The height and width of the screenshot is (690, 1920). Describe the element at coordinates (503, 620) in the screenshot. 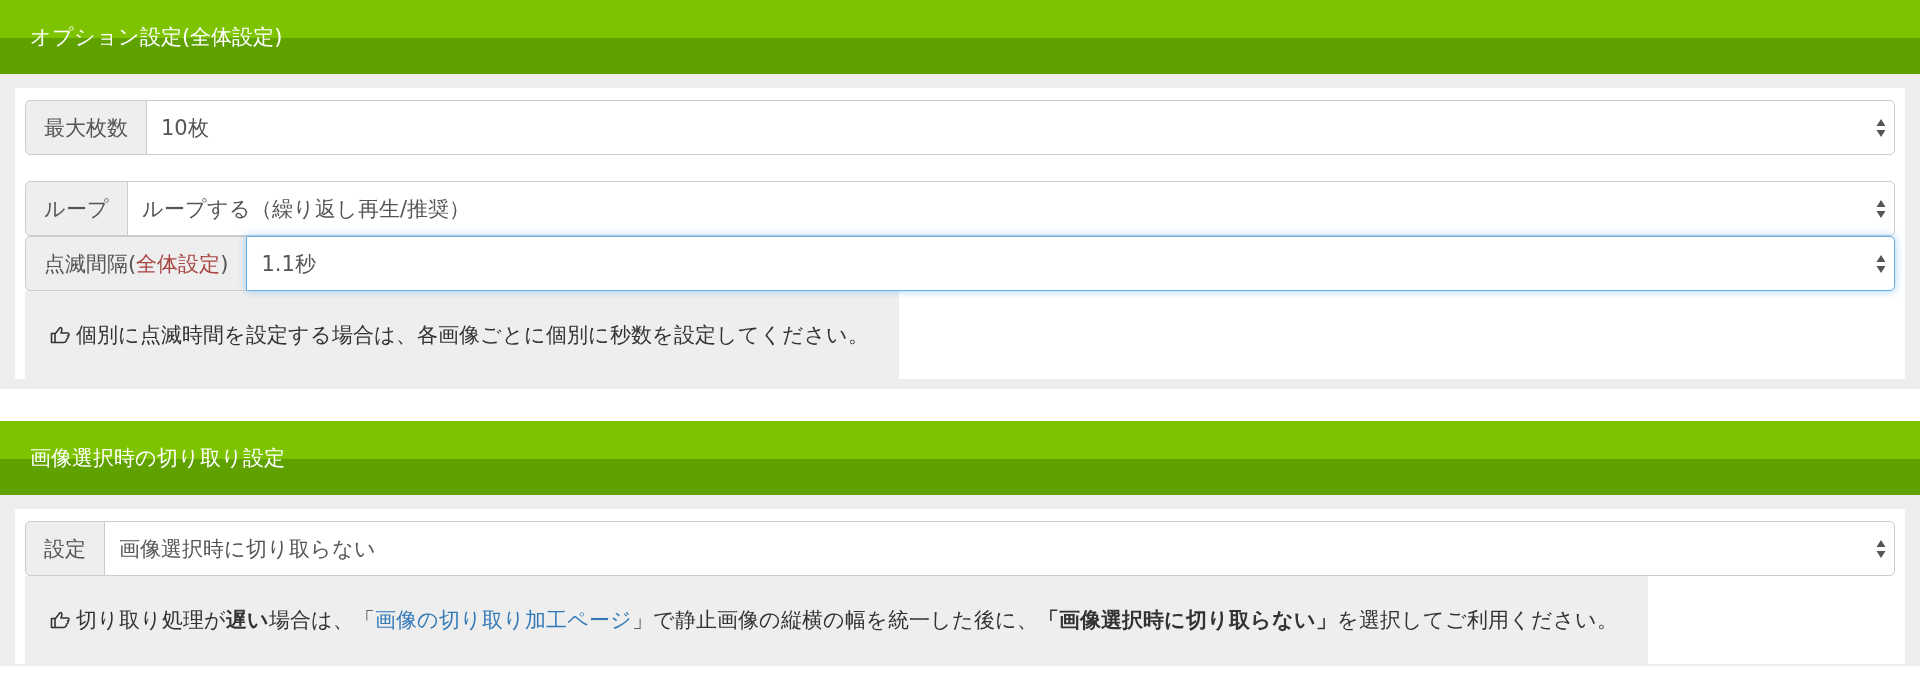

I see `page-link: 画像の切り取り加工ページ` at that location.